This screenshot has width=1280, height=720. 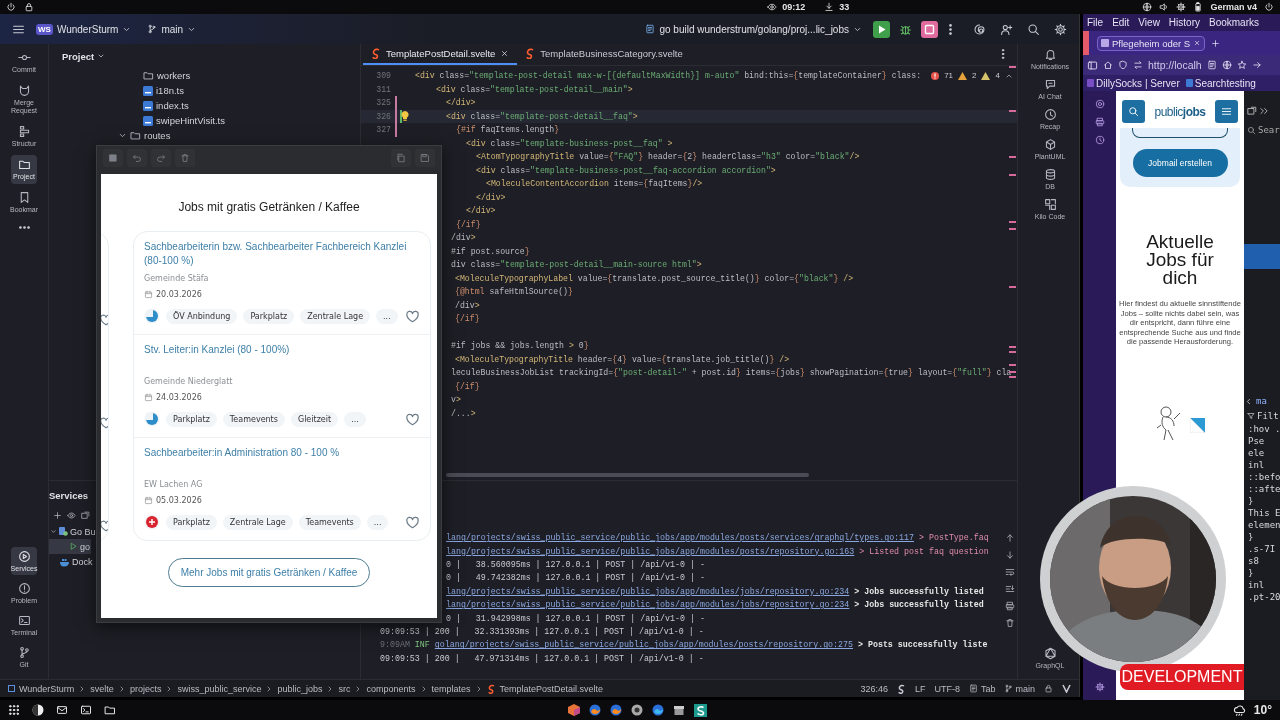 What do you see at coordinates (1010, 589) in the screenshot?
I see `scroll-to-end-icon` at bounding box center [1010, 589].